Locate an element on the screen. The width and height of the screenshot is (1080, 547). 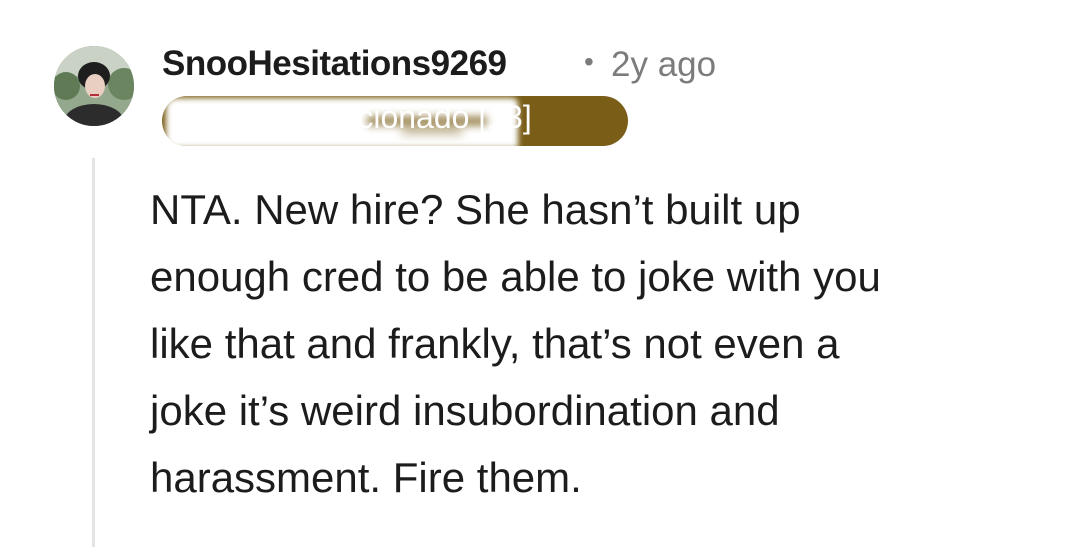
comment-body-line: harassment. Fire them. is located at coordinates (366, 477).